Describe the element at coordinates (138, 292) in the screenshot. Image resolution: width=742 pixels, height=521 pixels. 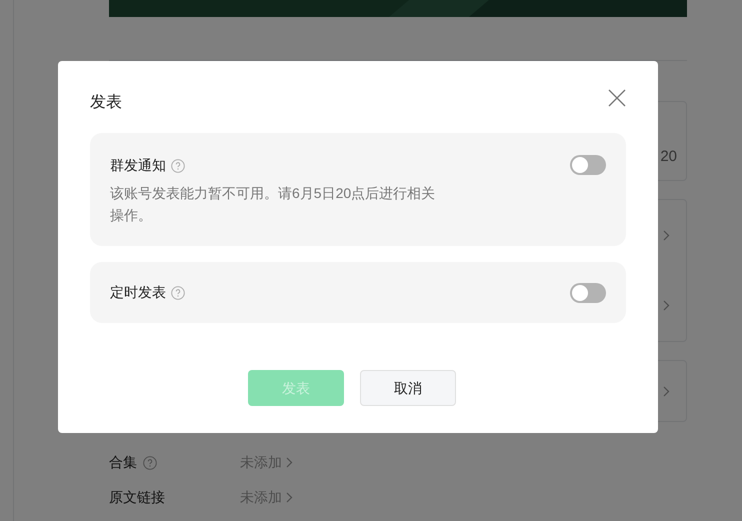
I see `option-label: 定时发表` at that location.